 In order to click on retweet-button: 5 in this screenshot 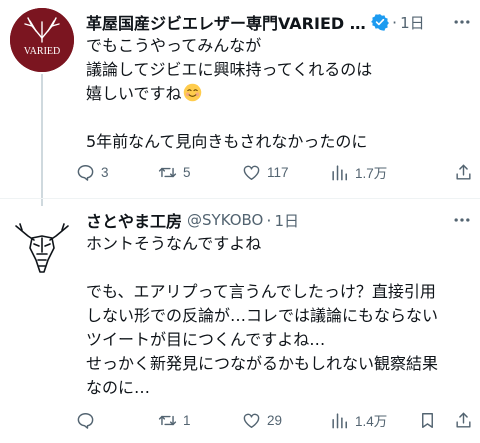, I will do `click(174, 172)`.